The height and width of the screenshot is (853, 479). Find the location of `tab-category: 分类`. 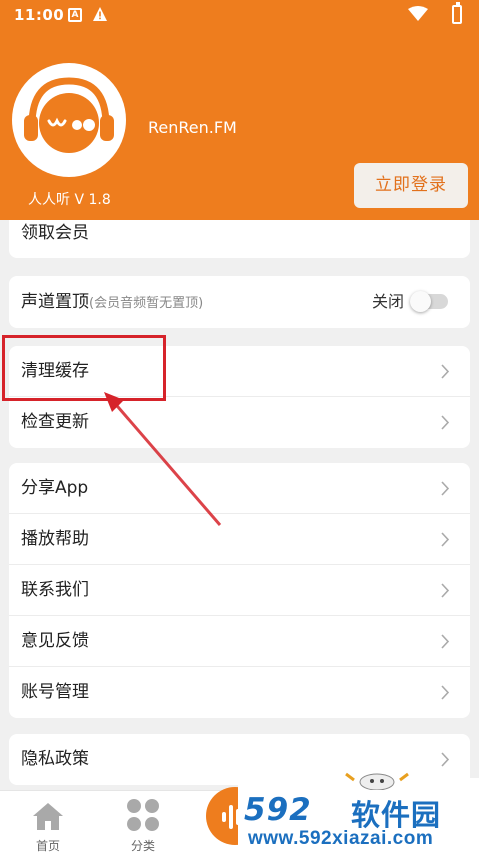

tab-category: 分类 is located at coordinates (143, 822).